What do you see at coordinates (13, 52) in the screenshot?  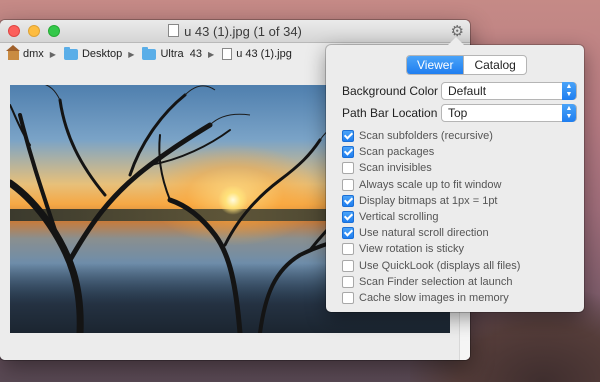 I see `home-icon` at bounding box center [13, 52].